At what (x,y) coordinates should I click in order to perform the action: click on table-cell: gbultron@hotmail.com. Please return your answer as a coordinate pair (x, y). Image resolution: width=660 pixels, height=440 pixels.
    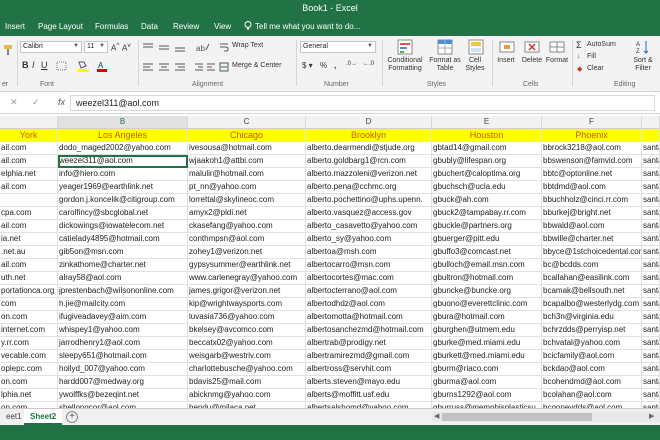
    Looking at the image, I should click on (487, 278).